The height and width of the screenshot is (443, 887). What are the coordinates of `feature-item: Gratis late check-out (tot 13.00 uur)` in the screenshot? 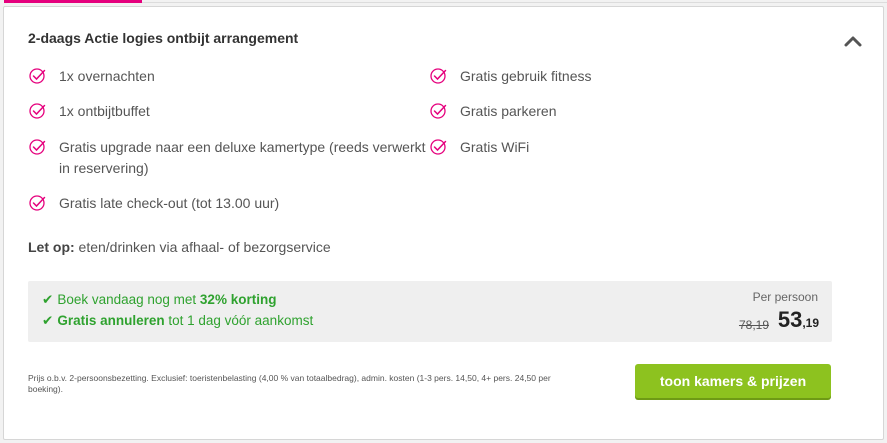 It's located at (213, 203).